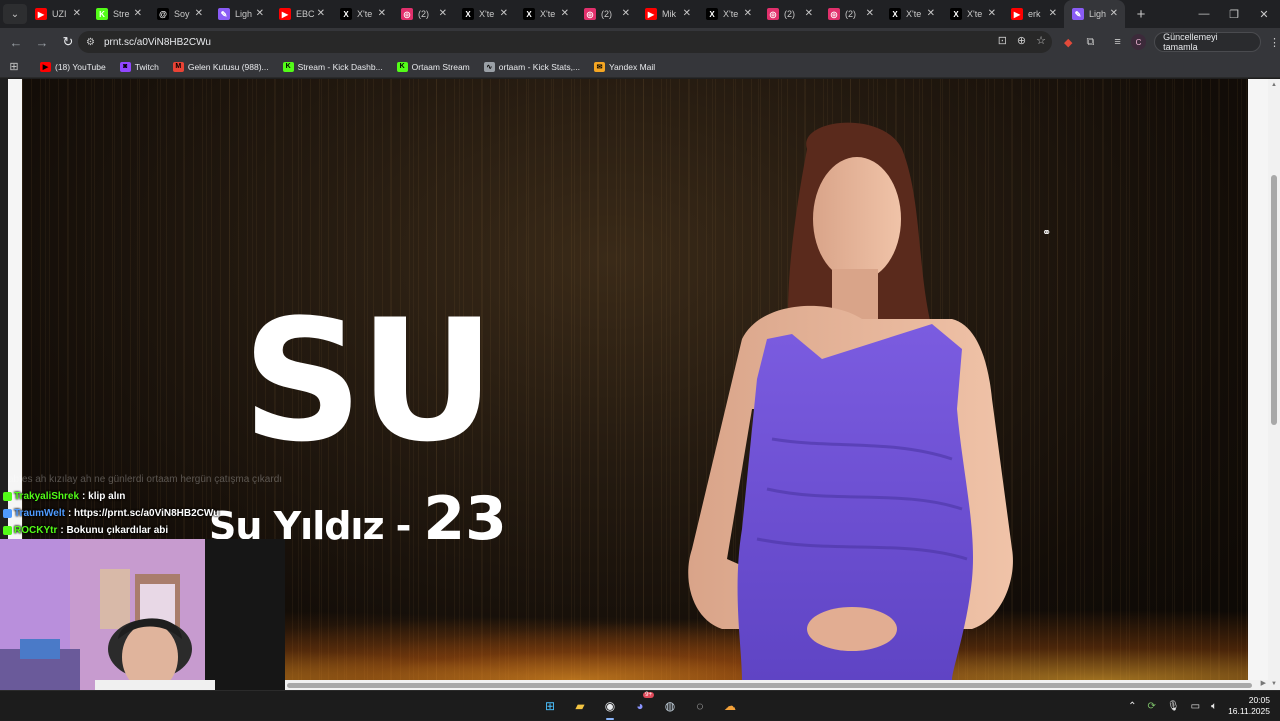 Image resolution: width=1280 pixels, height=721 pixels. Describe the element at coordinates (1132, 706) in the screenshot. I see `tray-chevron-icon: ⌃` at that location.